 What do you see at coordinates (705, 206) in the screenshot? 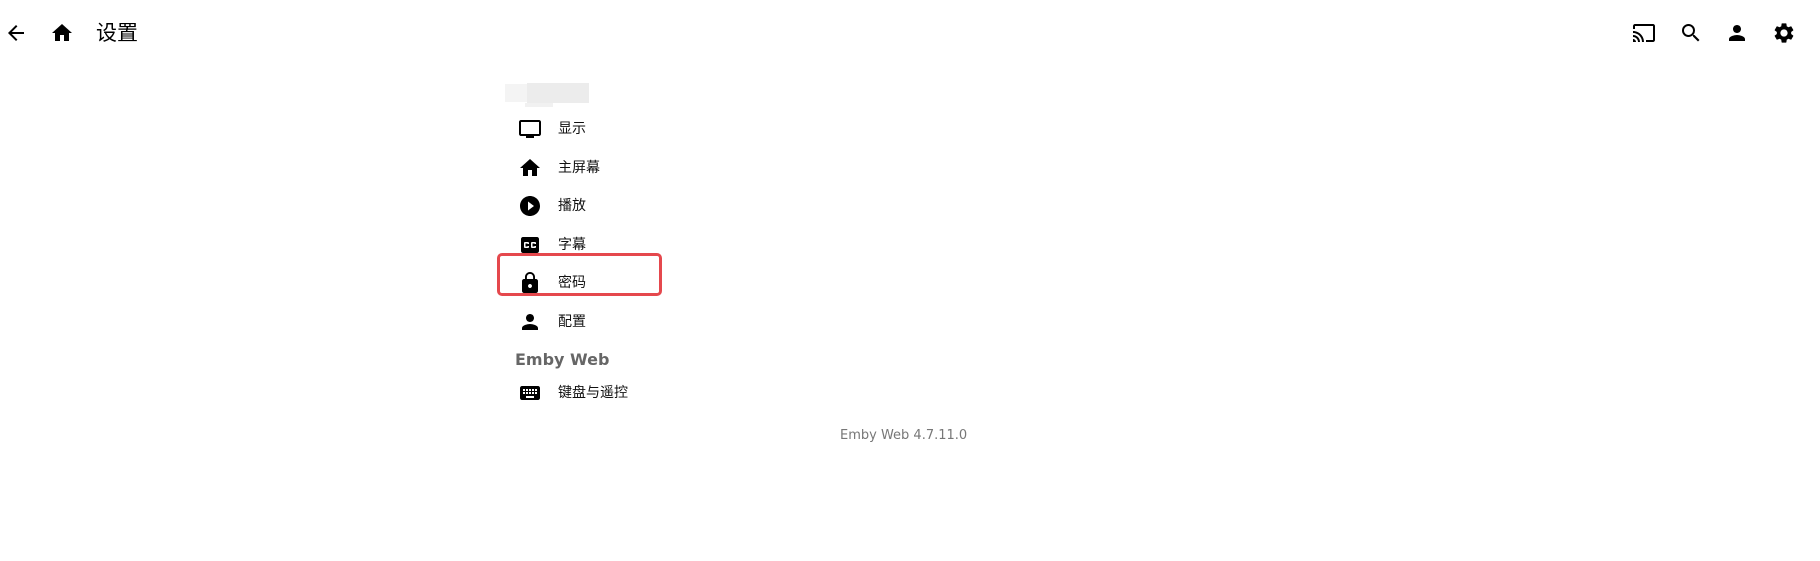
I see `settings-item-playback: 播放` at bounding box center [705, 206].